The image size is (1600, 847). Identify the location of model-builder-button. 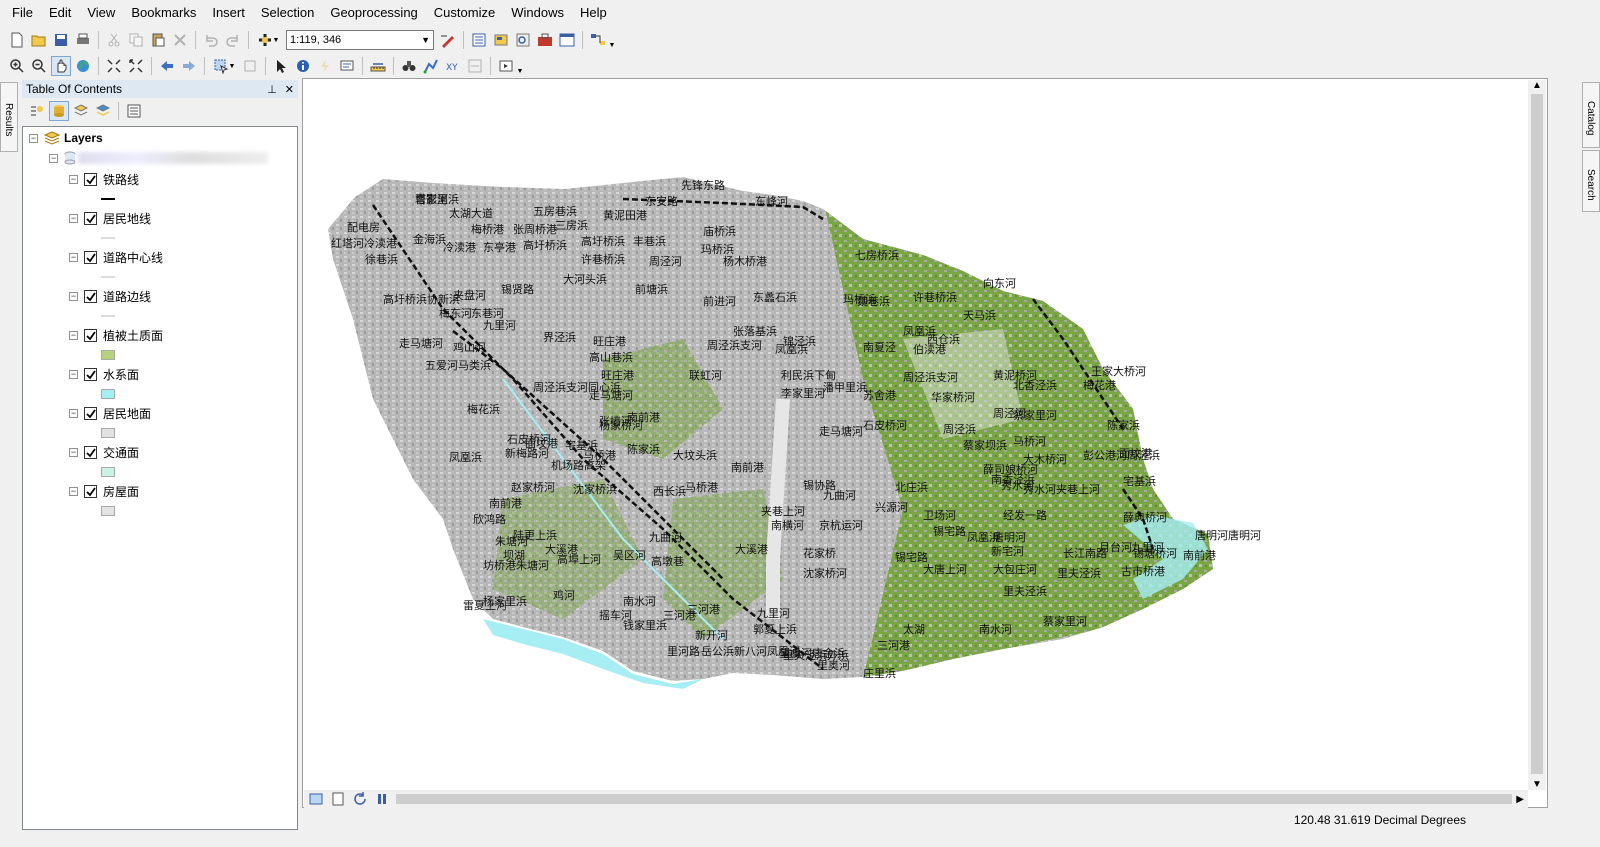
(598, 40).